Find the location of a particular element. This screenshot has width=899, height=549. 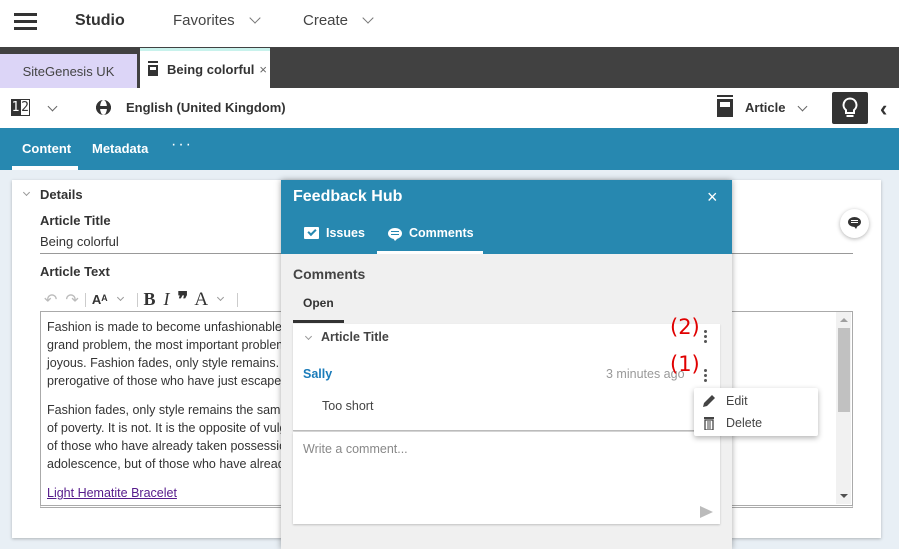

issues-icon is located at coordinates (311, 233).